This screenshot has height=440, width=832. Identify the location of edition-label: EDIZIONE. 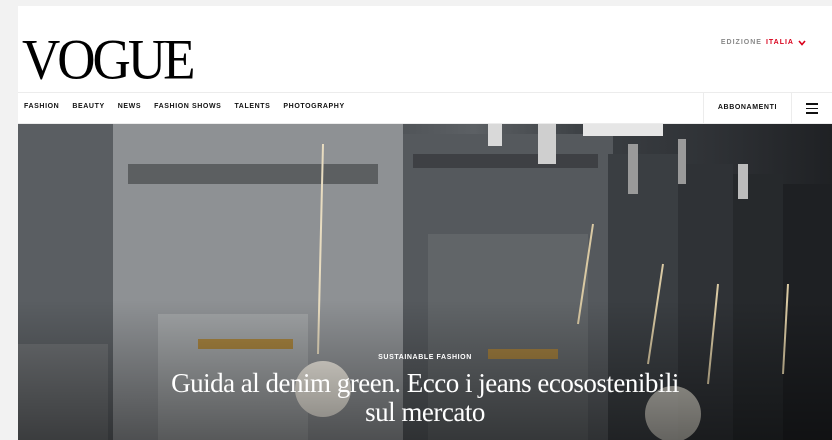
(741, 42).